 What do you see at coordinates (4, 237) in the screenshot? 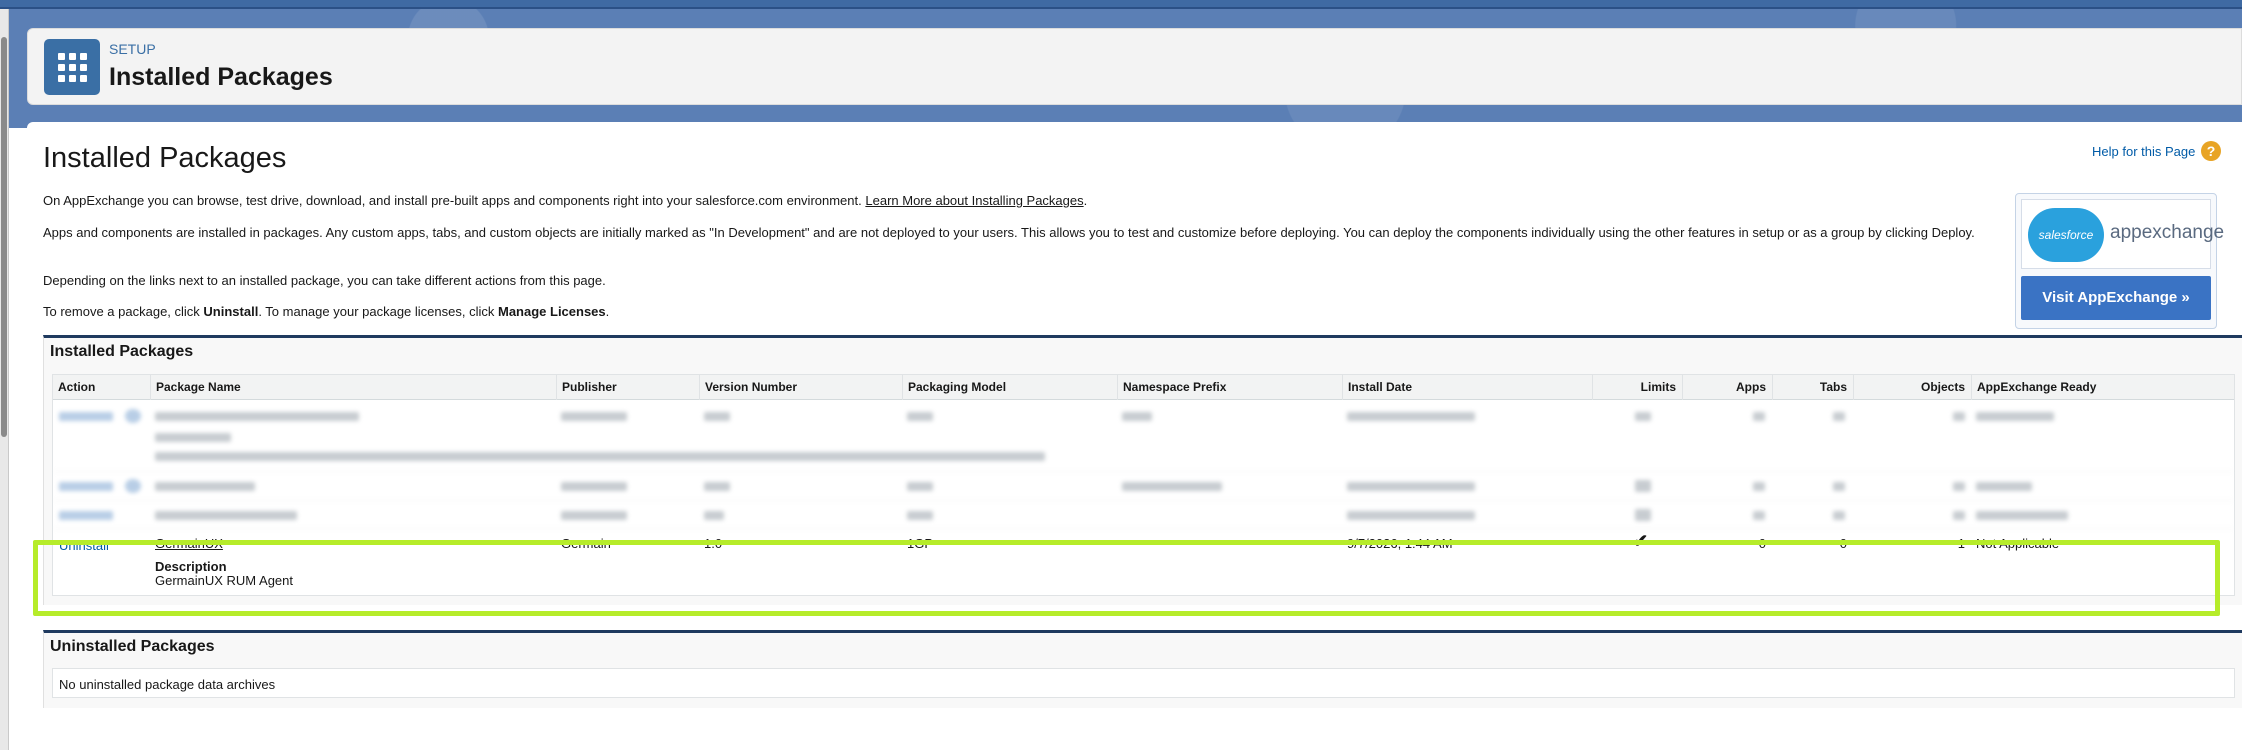
I see `scrollbar-thumb` at bounding box center [4, 237].